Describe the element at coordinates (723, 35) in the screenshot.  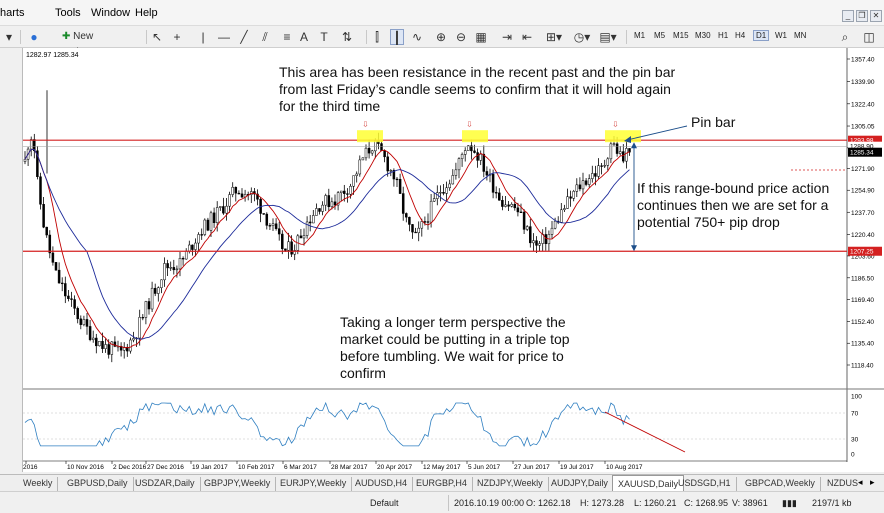
I see `timeframe-h1: H1` at that location.